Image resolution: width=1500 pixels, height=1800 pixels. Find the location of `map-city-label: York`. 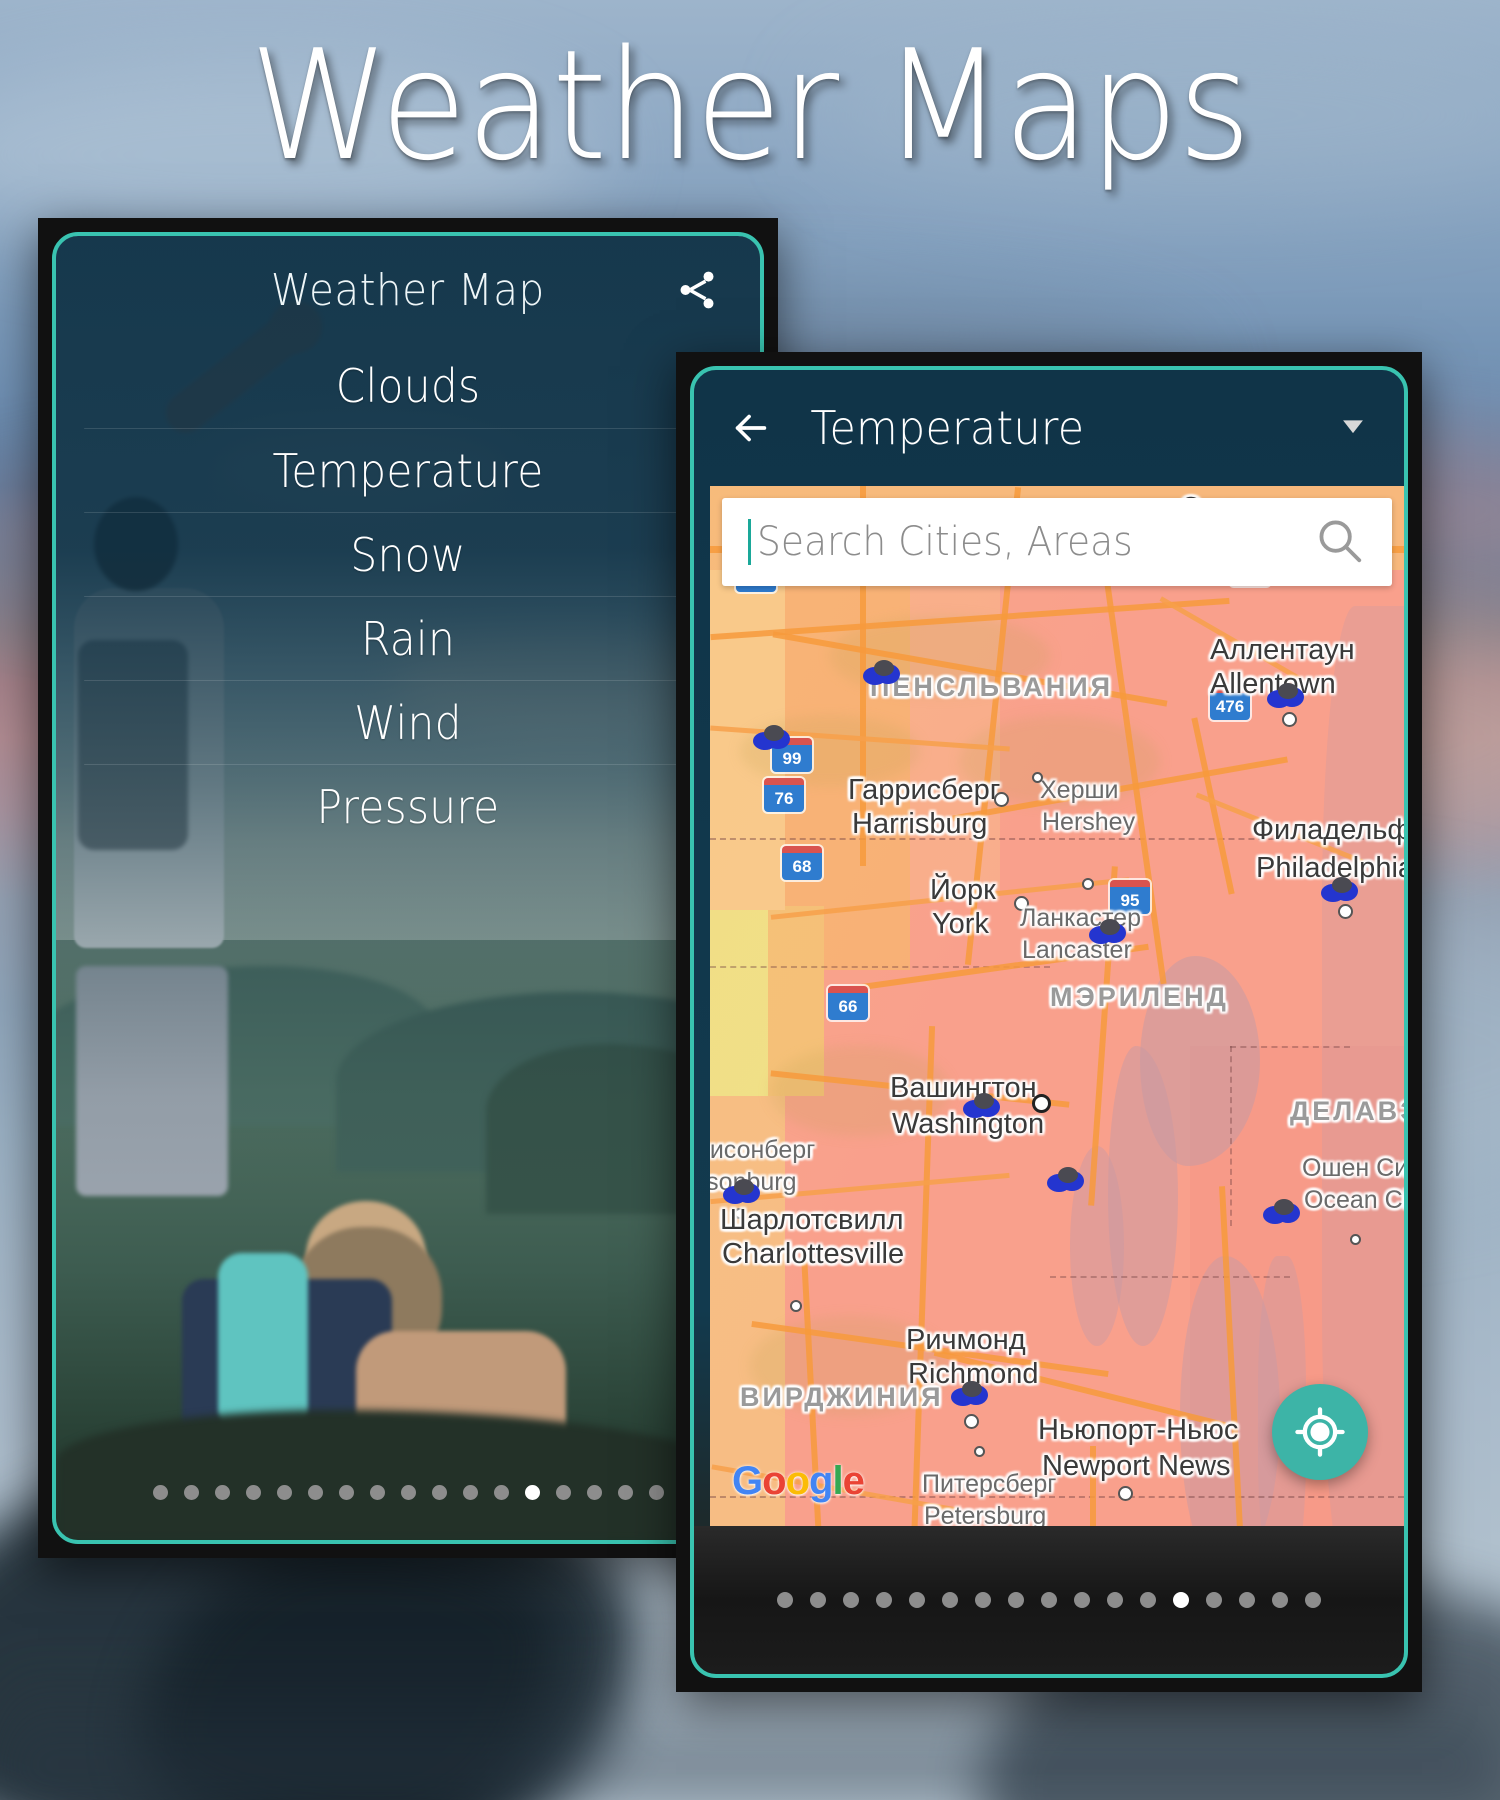

map-city-label: York is located at coordinates (960, 924).